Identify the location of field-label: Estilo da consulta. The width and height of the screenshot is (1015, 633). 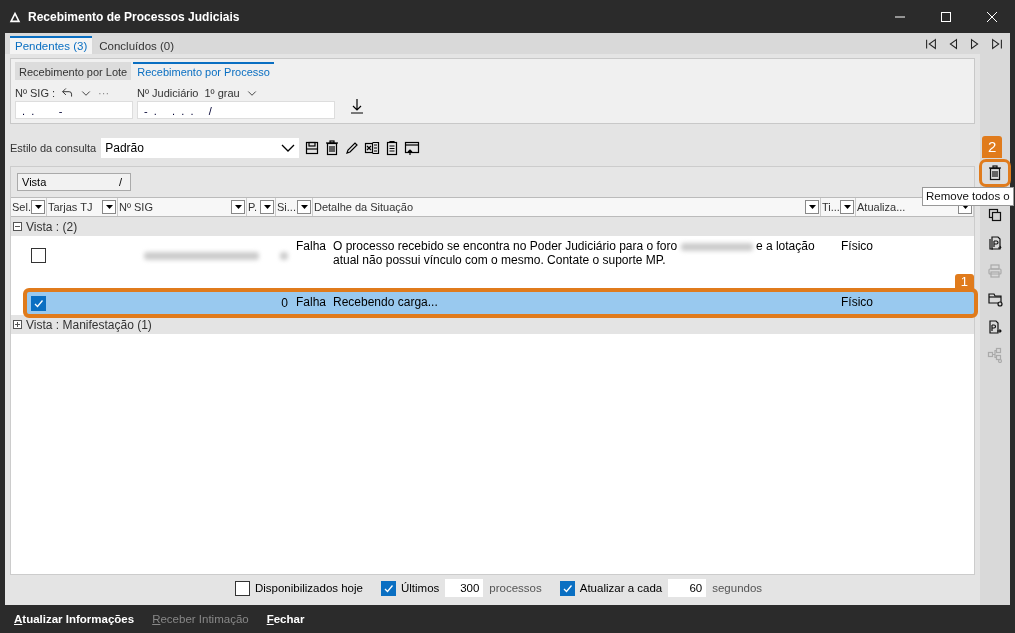
(53, 148).